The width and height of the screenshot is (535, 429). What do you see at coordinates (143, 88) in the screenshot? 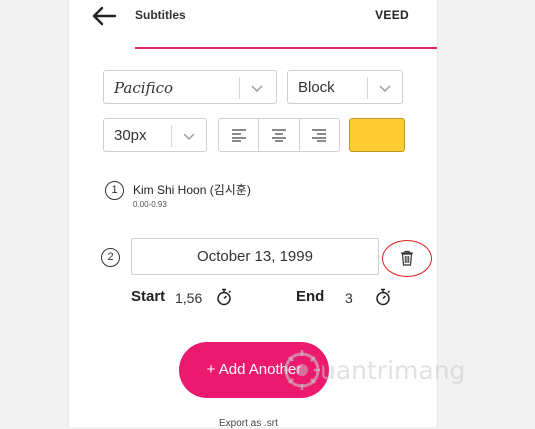
I see `font-select-value: Pacifico` at bounding box center [143, 88].